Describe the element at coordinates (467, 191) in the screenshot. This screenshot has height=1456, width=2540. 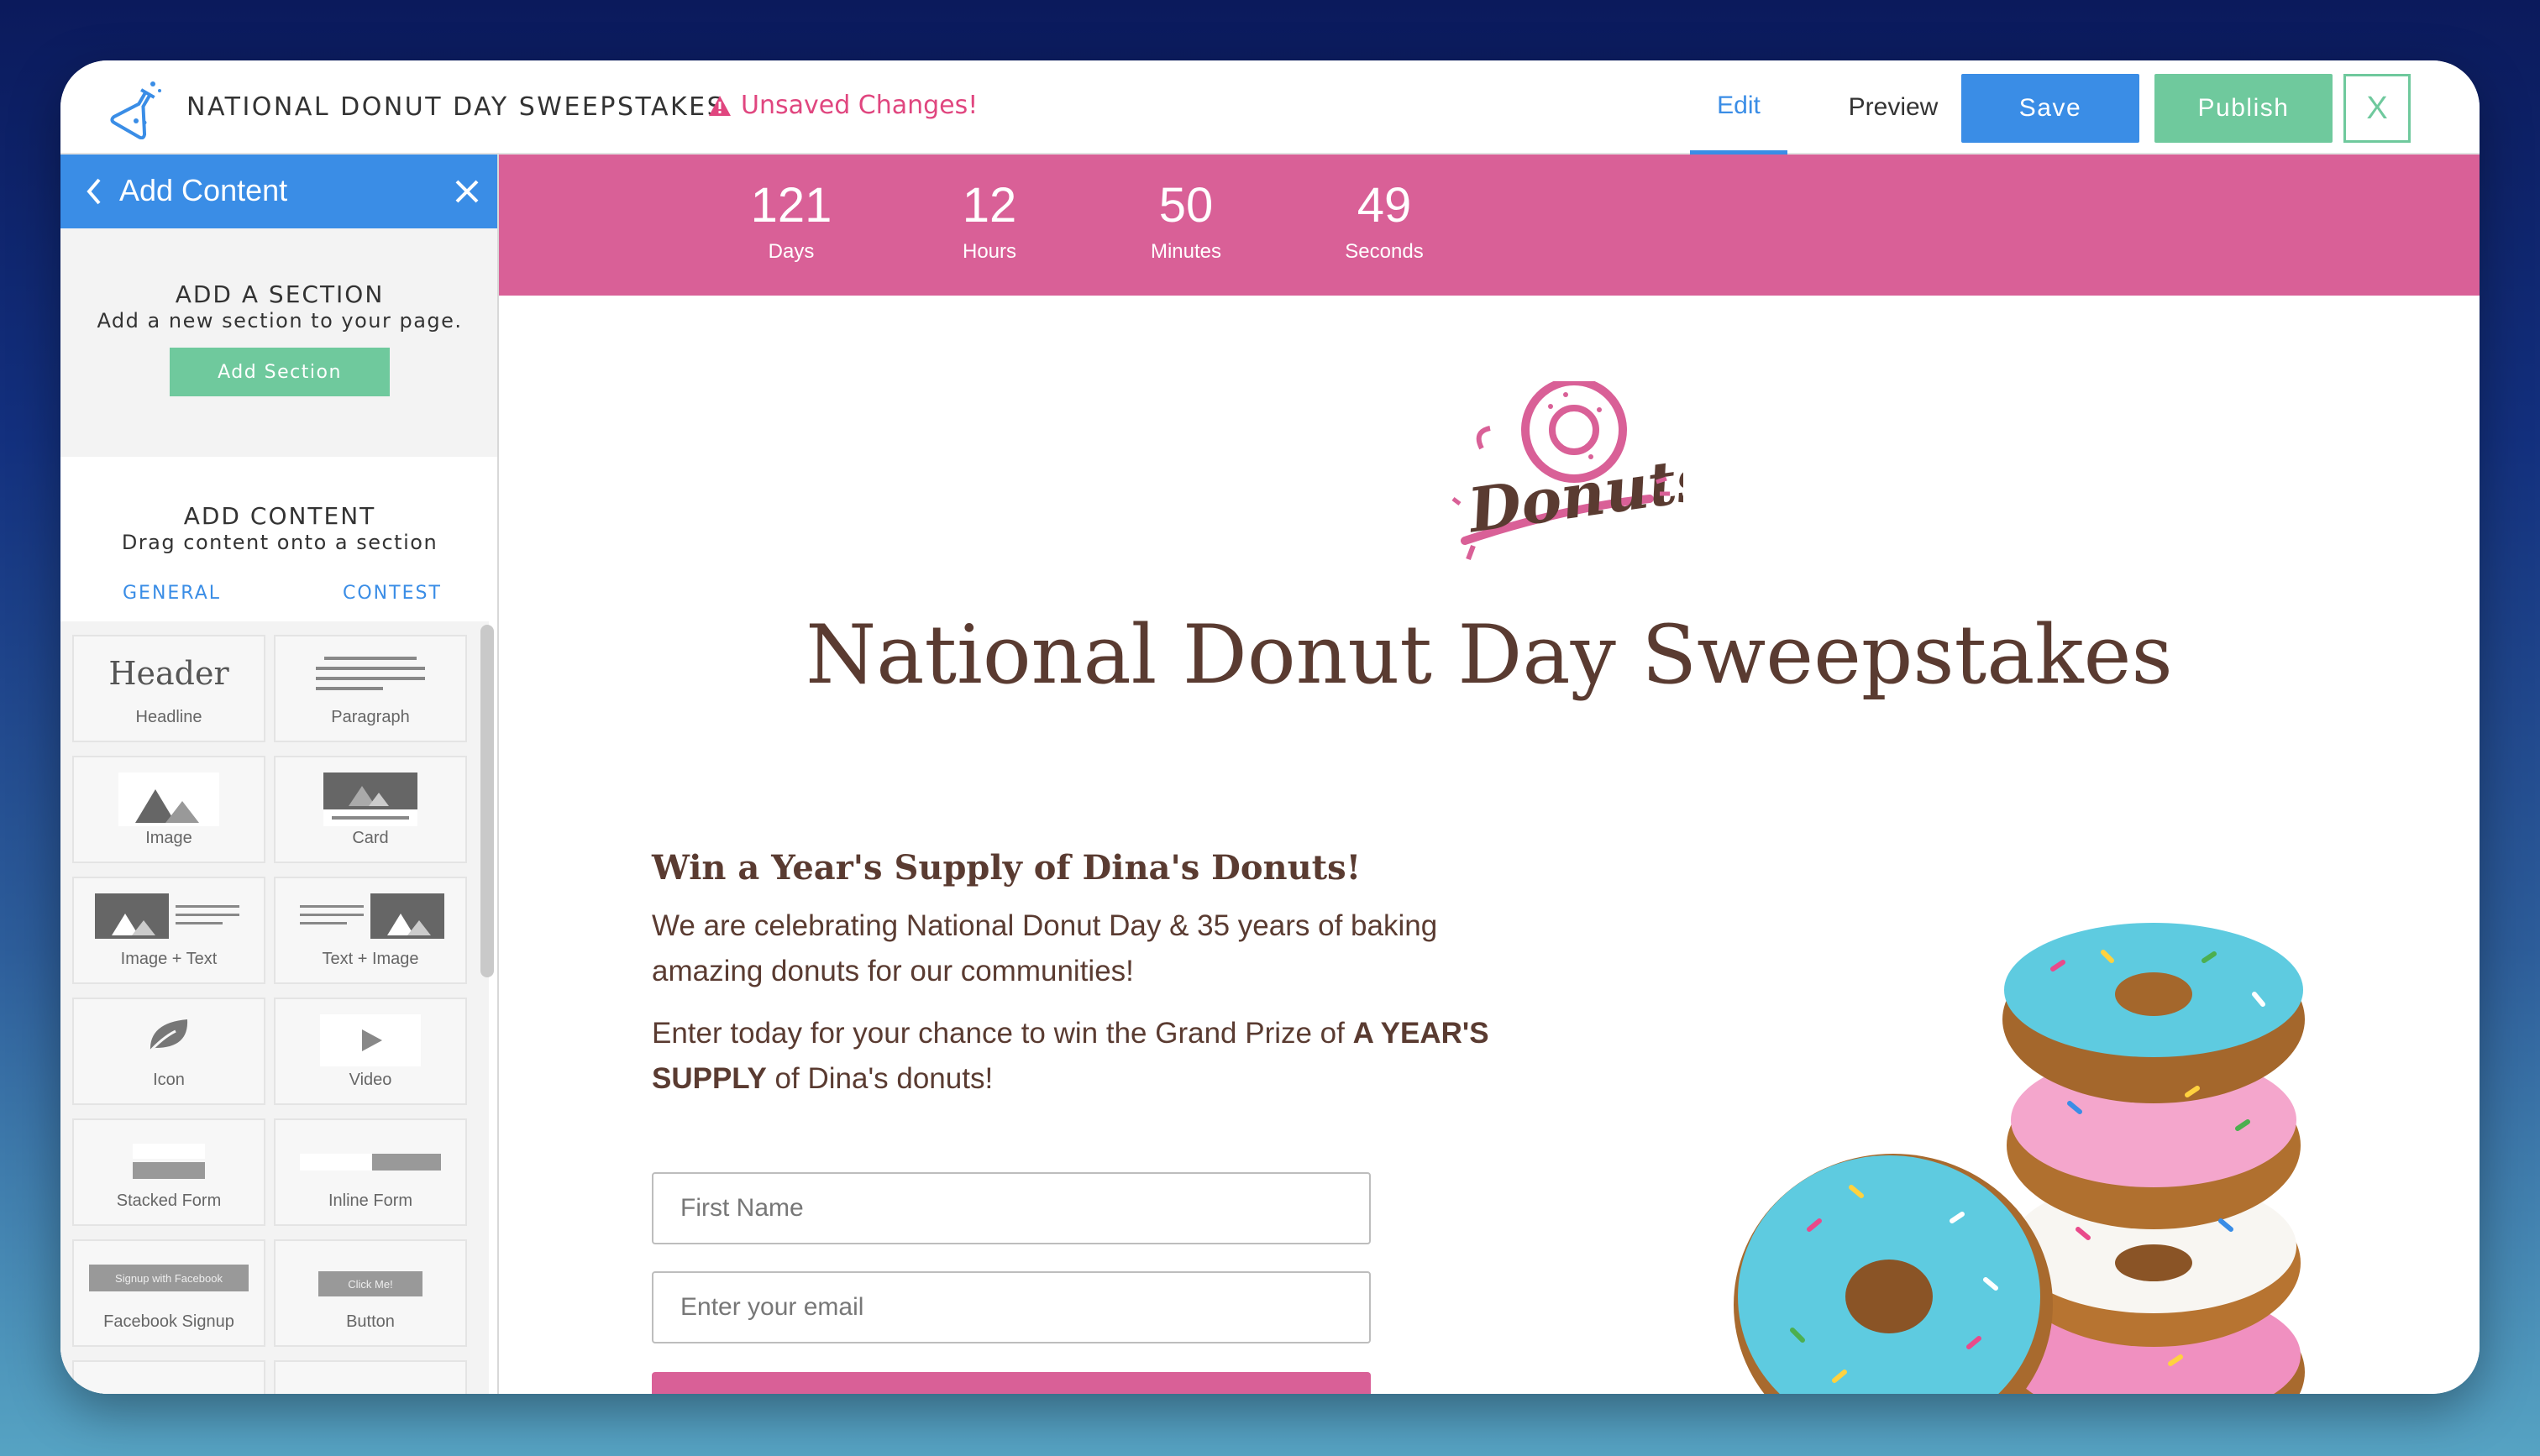
I see `close-icon` at that location.